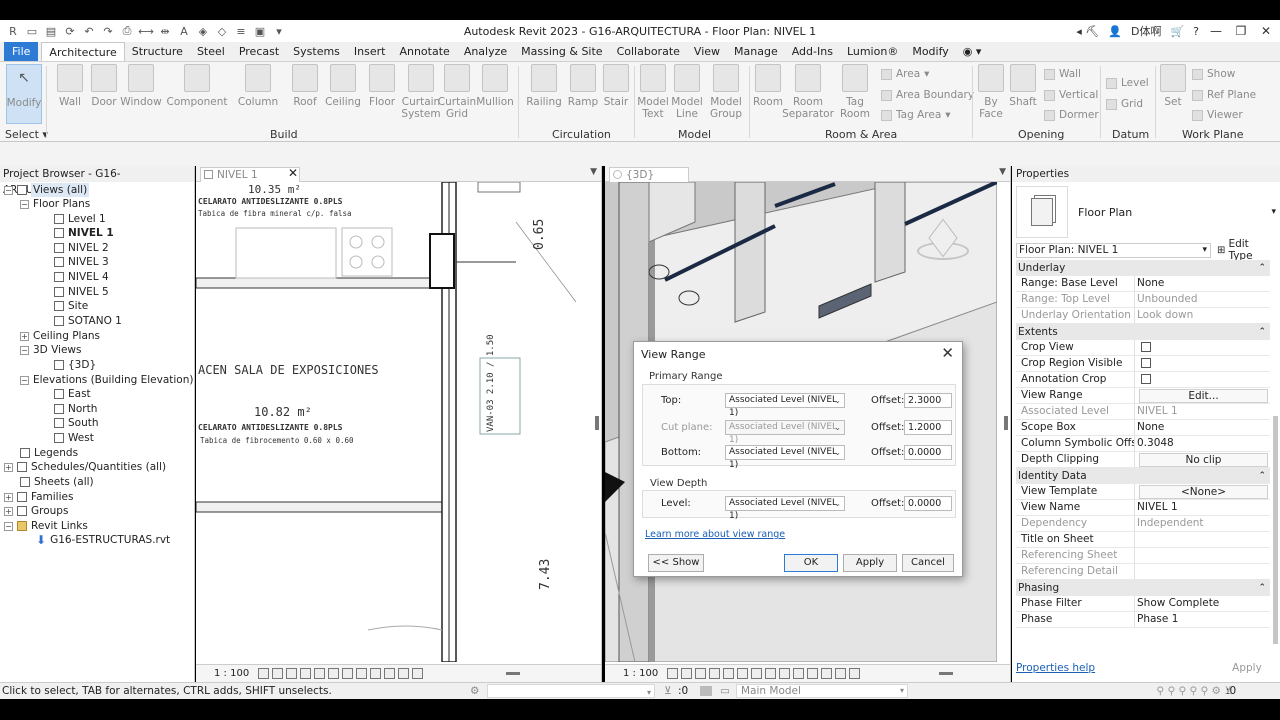 The image size is (1280, 720). What do you see at coordinates (1173, 95) in the screenshot?
I see `set-button: Set` at bounding box center [1173, 95].